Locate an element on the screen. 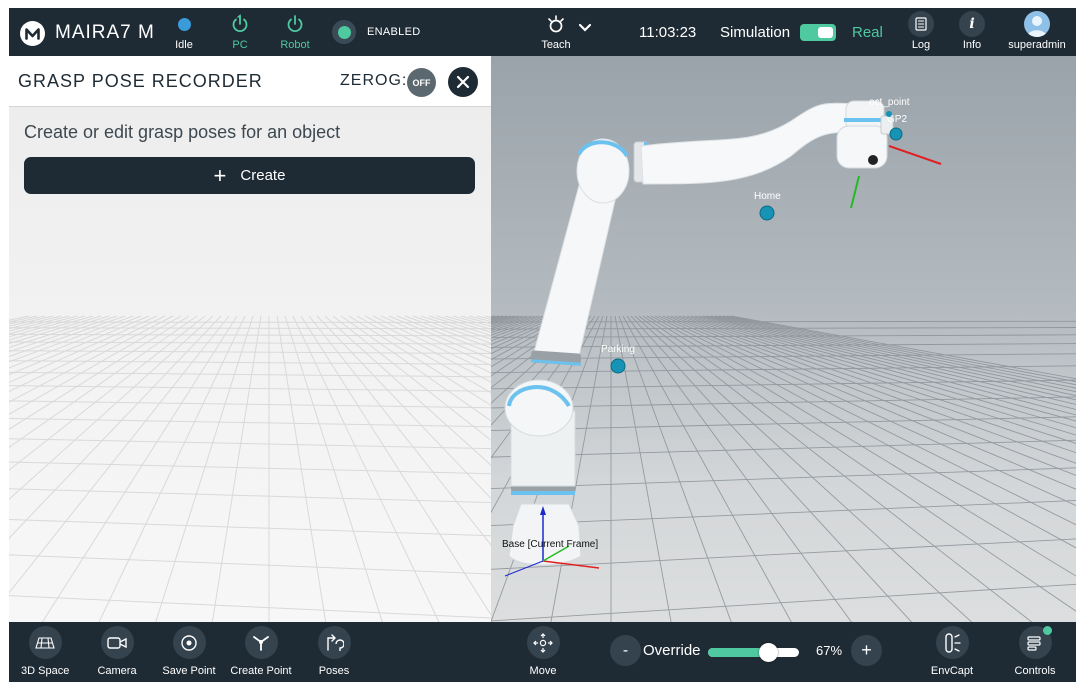 Image resolution: width=1084 pixels, height=687 pixels. plus-icon: + is located at coordinates (220, 175).